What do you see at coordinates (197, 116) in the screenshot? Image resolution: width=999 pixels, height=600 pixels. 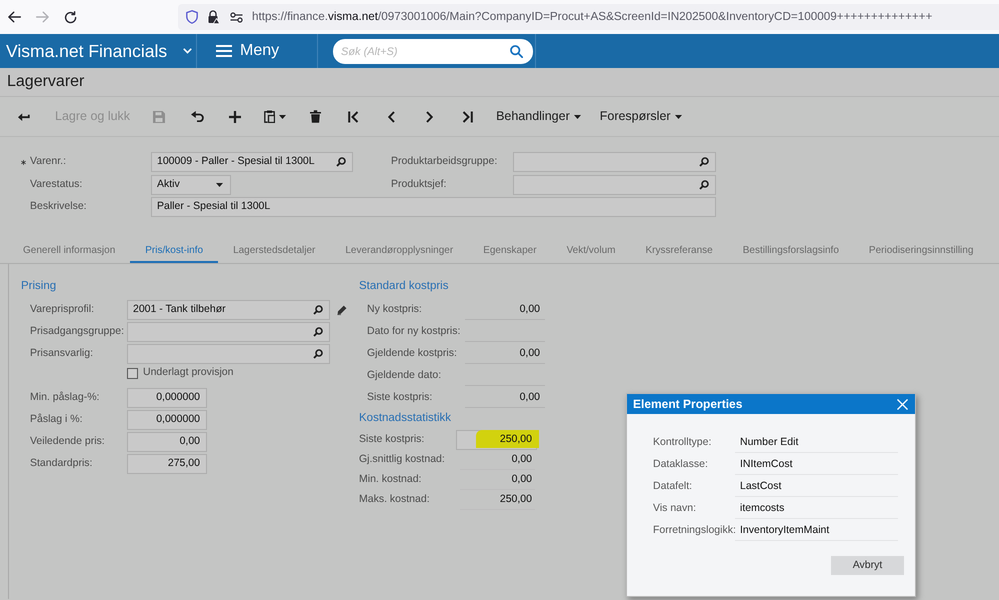 I see `undo-icon` at bounding box center [197, 116].